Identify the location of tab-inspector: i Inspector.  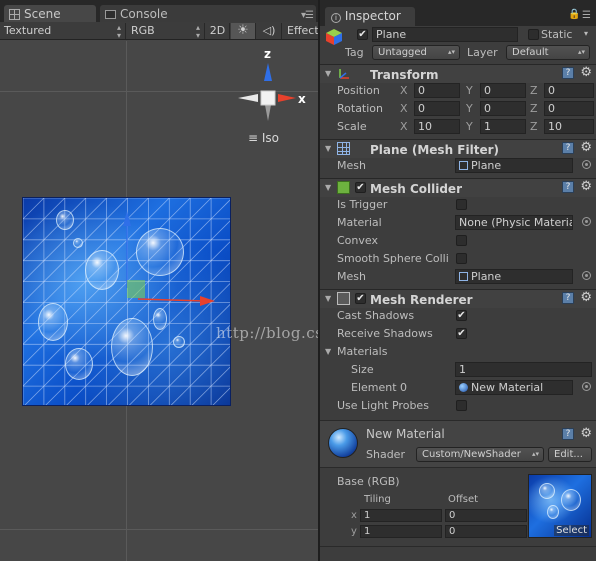
(370, 16).